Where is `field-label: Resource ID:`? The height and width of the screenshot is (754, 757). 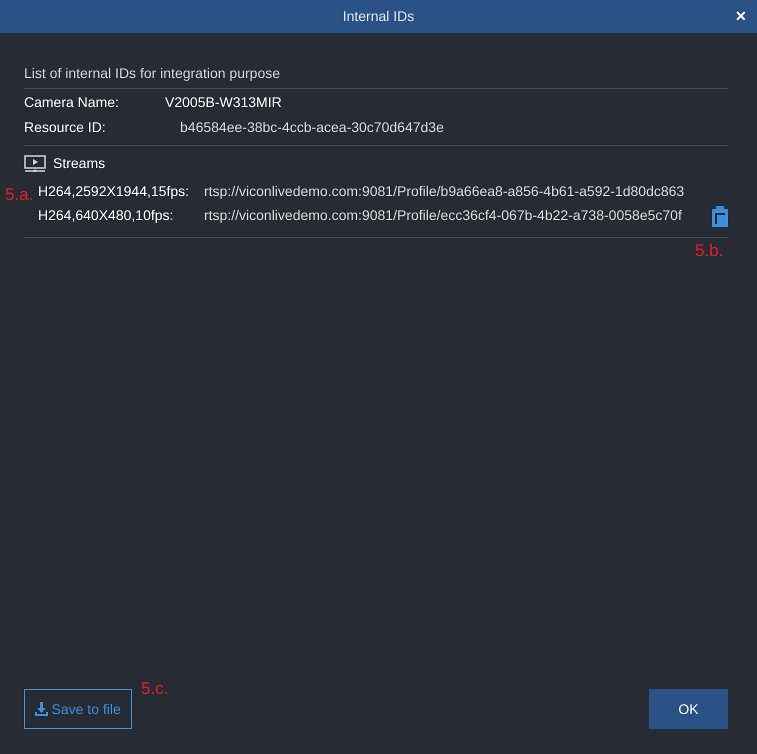
field-label: Resource ID: is located at coordinates (65, 127).